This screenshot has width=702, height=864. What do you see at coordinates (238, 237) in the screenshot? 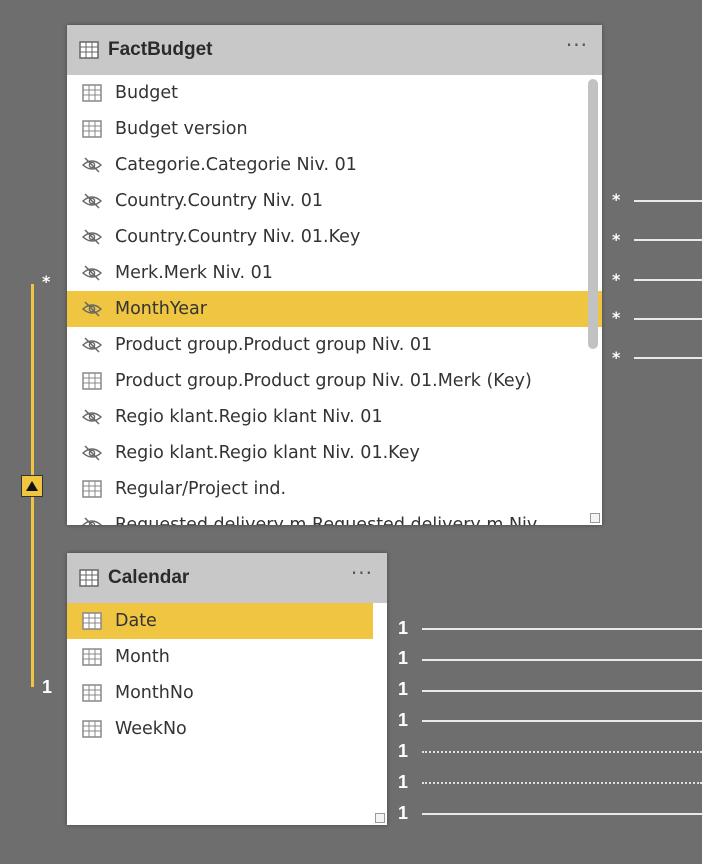
I see `field-label: Country.Country Niv. 01.Key` at bounding box center [238, 237].